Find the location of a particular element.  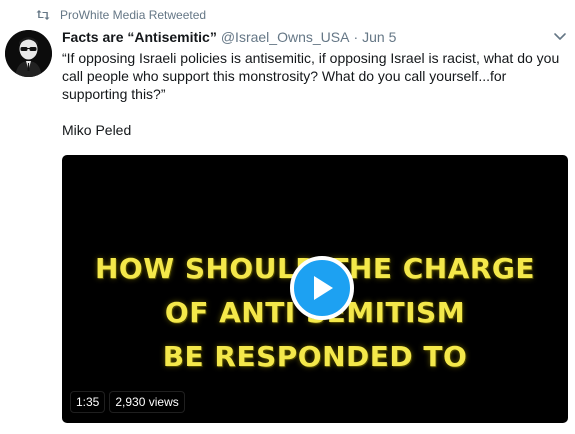

tweet-timestamp: Jun 5 is located at coordinates (379, 37).